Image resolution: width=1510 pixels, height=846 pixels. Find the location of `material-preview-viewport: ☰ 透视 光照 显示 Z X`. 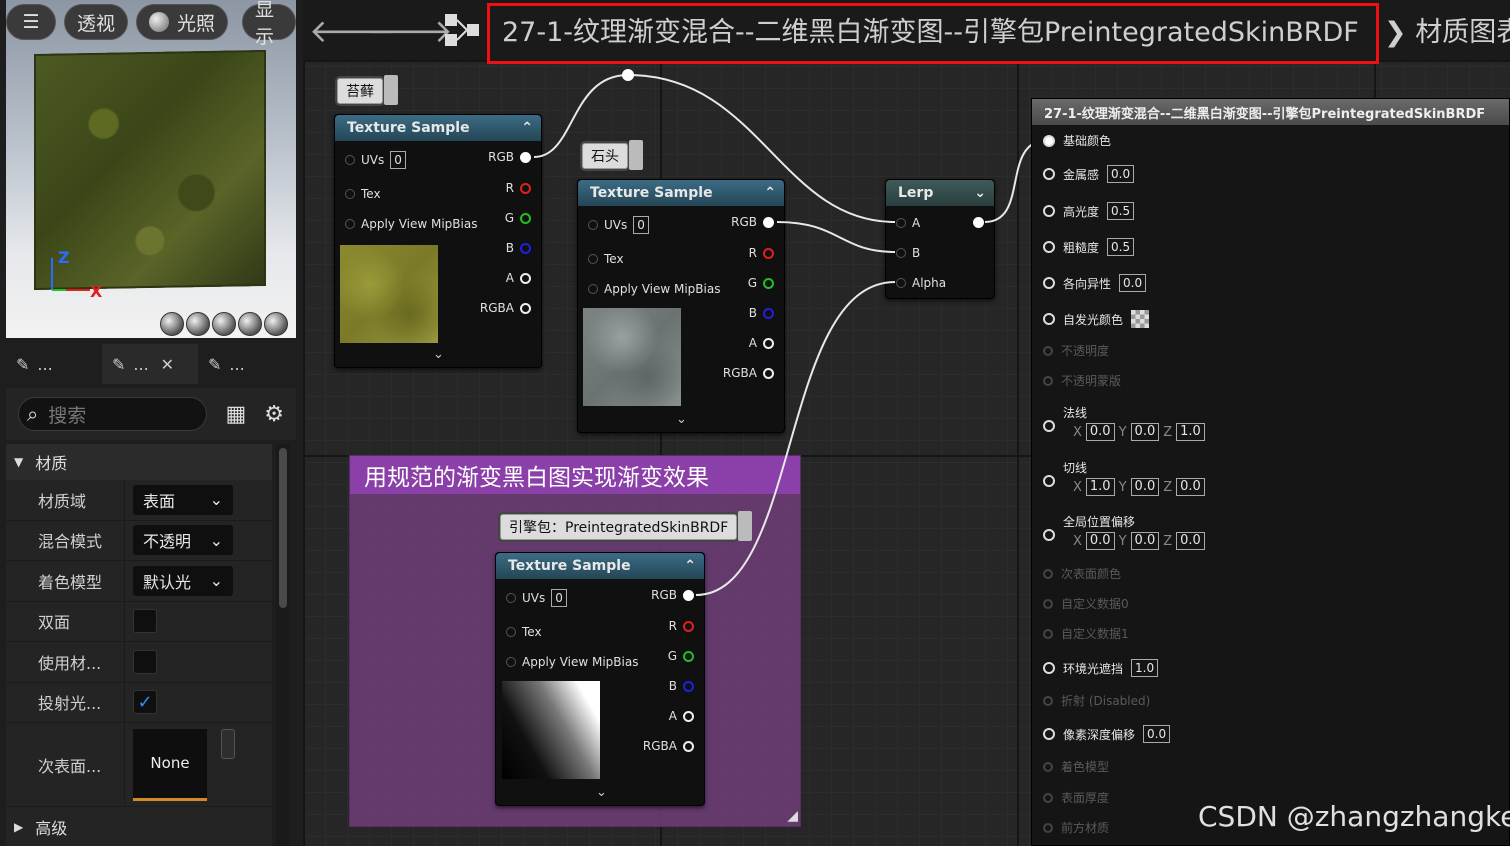

material-preview-viewport: ☰ 透视 光照 显示 Z X is located at coordinates (151, 169).